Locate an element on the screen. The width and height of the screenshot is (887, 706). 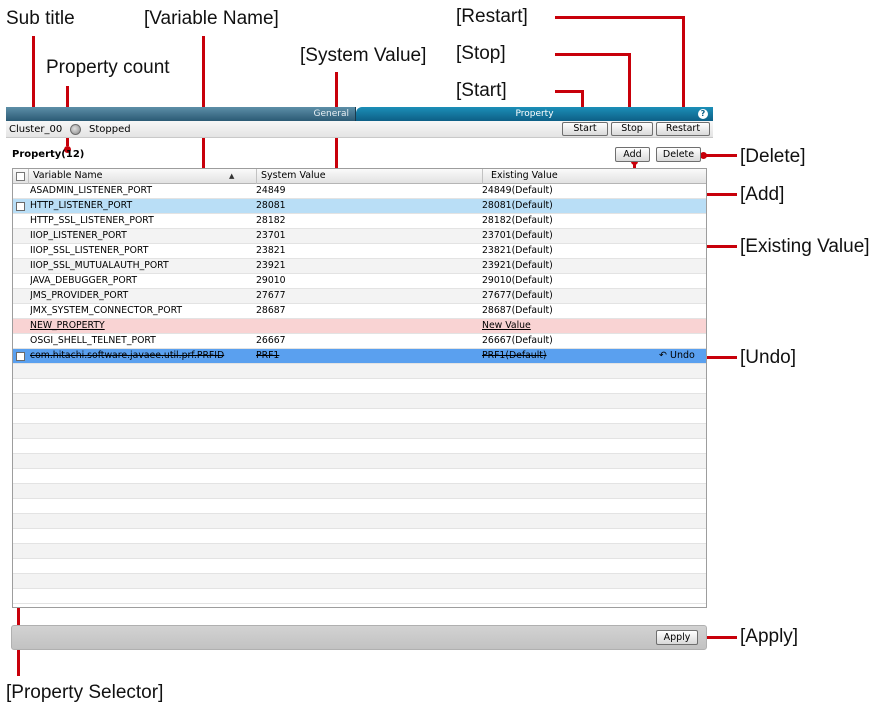
tab-property: Property ? is located at coordinates (534, 114).